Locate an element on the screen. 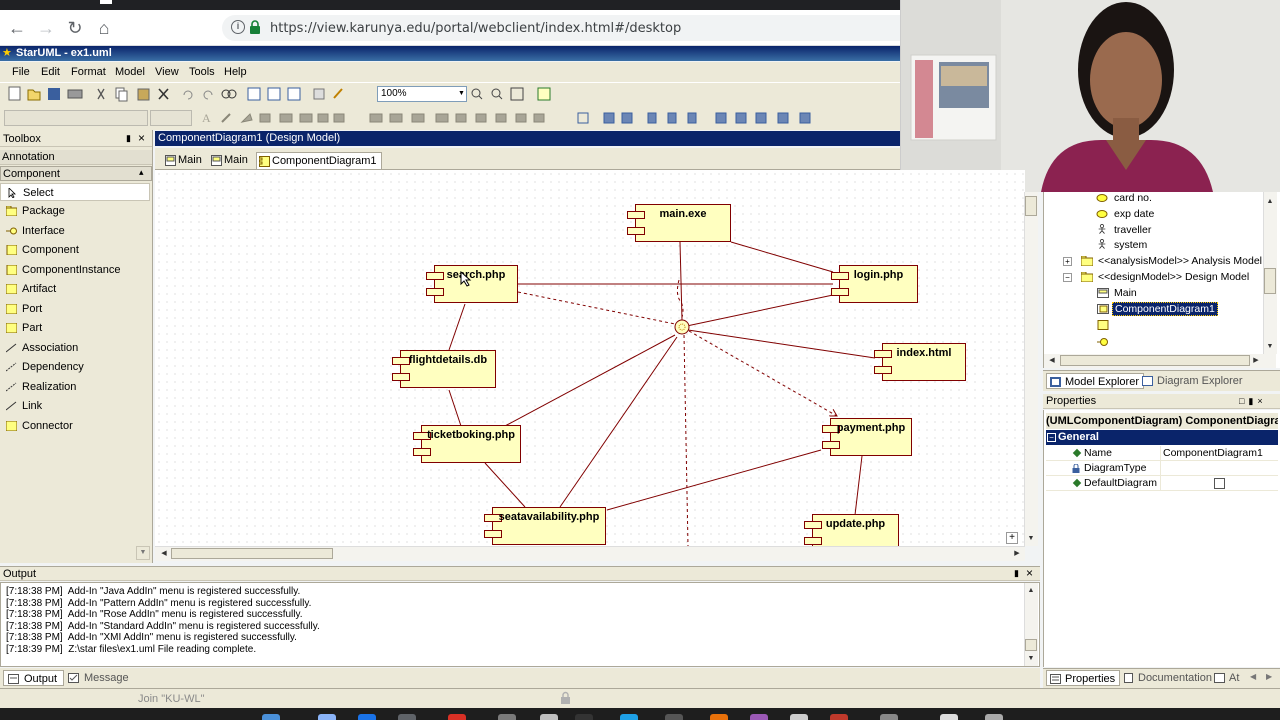  tab-output: Output is located at coordinates (34, 678).